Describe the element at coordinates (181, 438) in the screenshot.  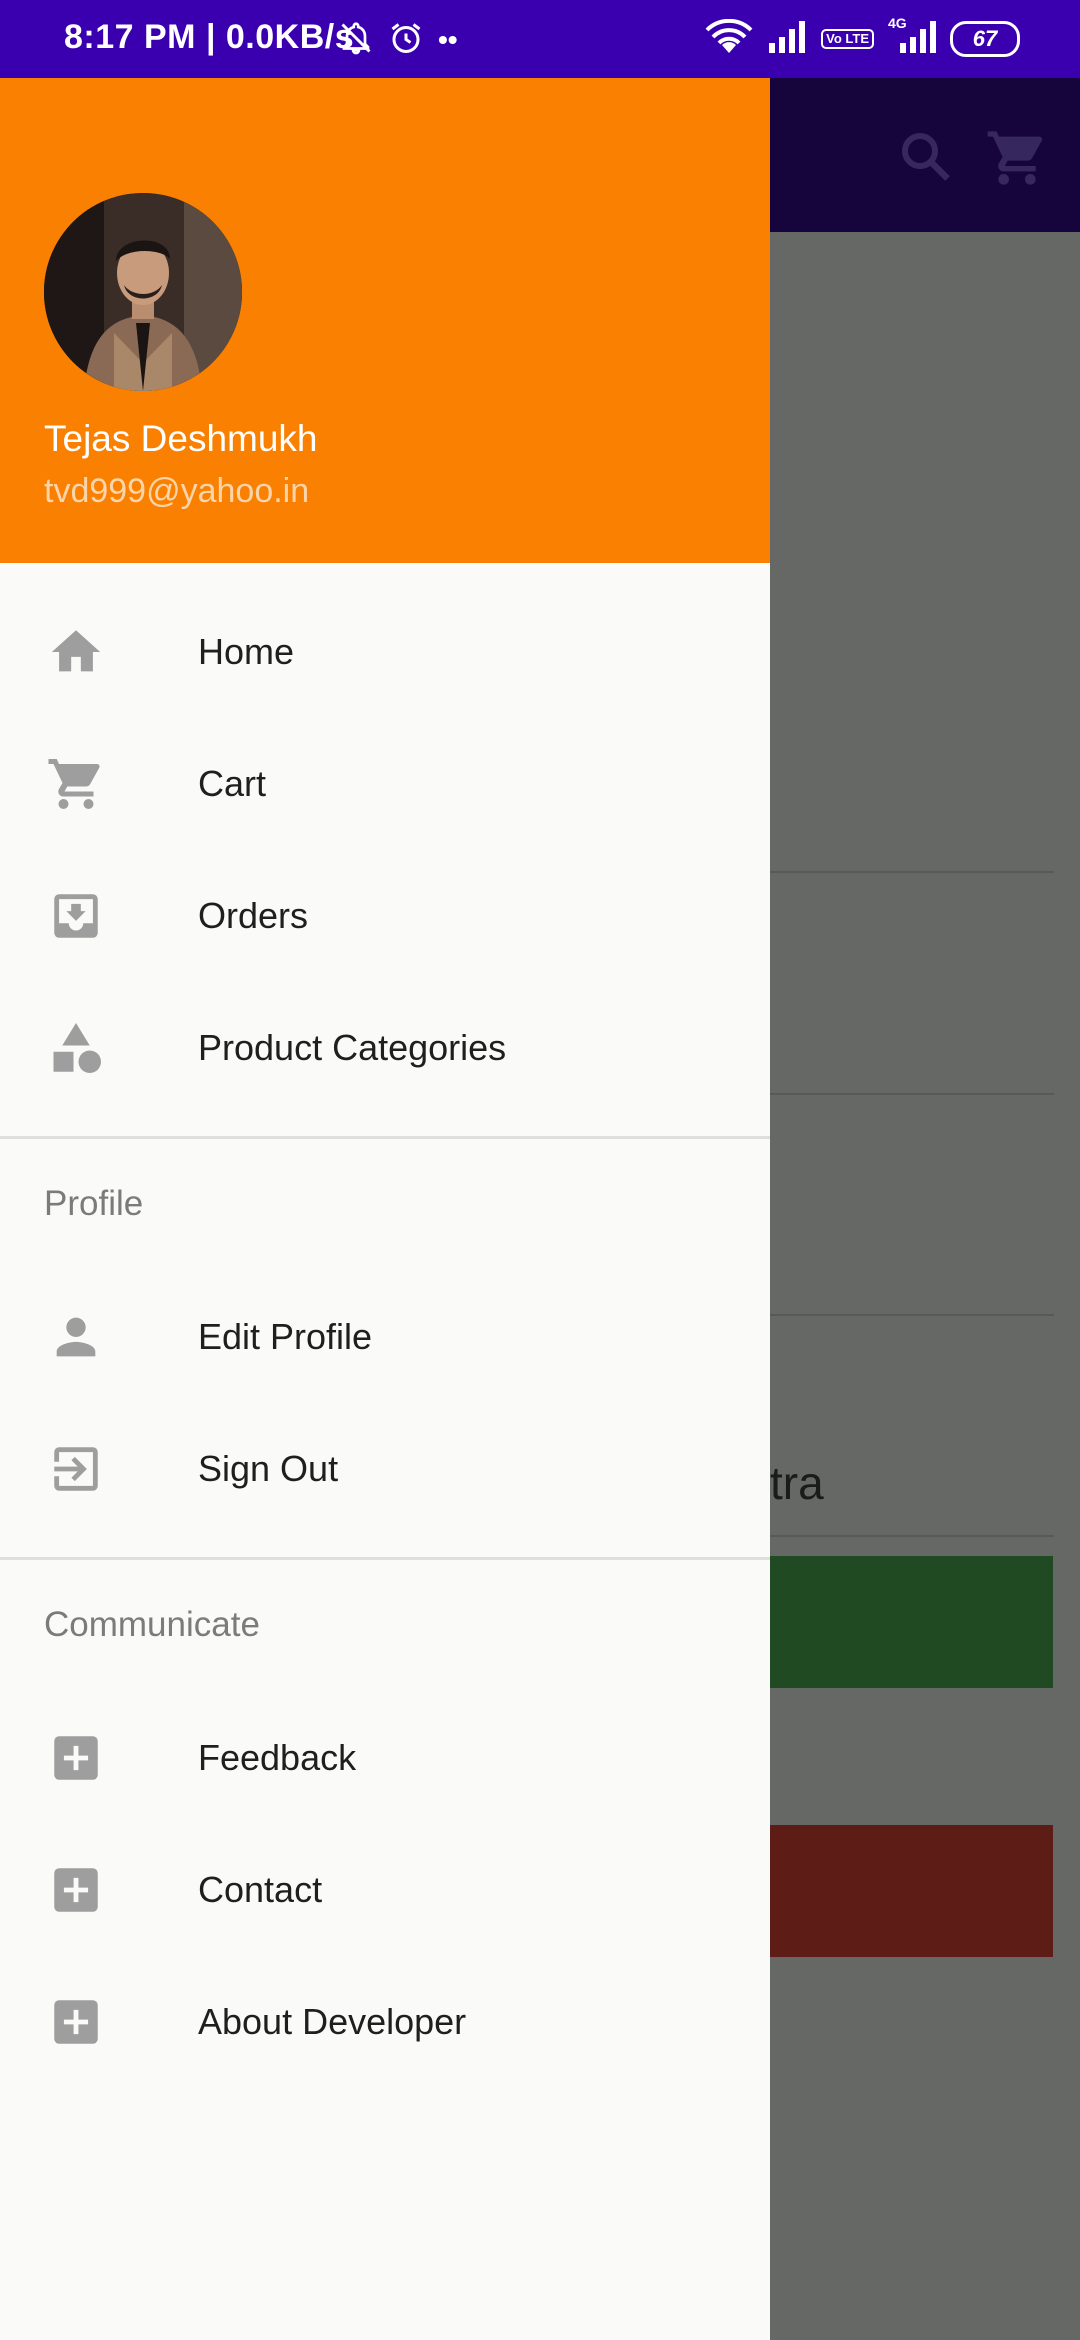
I see `user-name: Tejas Deshmukh` at that location.